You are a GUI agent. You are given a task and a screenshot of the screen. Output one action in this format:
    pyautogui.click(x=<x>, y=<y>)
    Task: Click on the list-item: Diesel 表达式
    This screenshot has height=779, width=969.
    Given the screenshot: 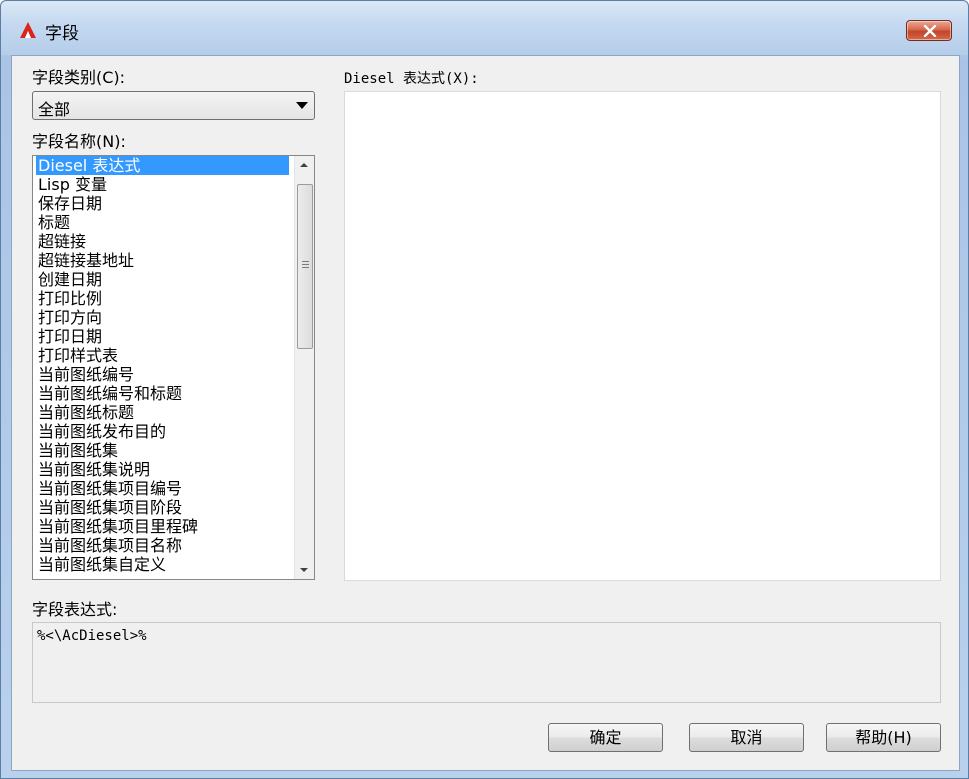 What is the action you would take?
    pyautogui.click(x=162, y=165)
    